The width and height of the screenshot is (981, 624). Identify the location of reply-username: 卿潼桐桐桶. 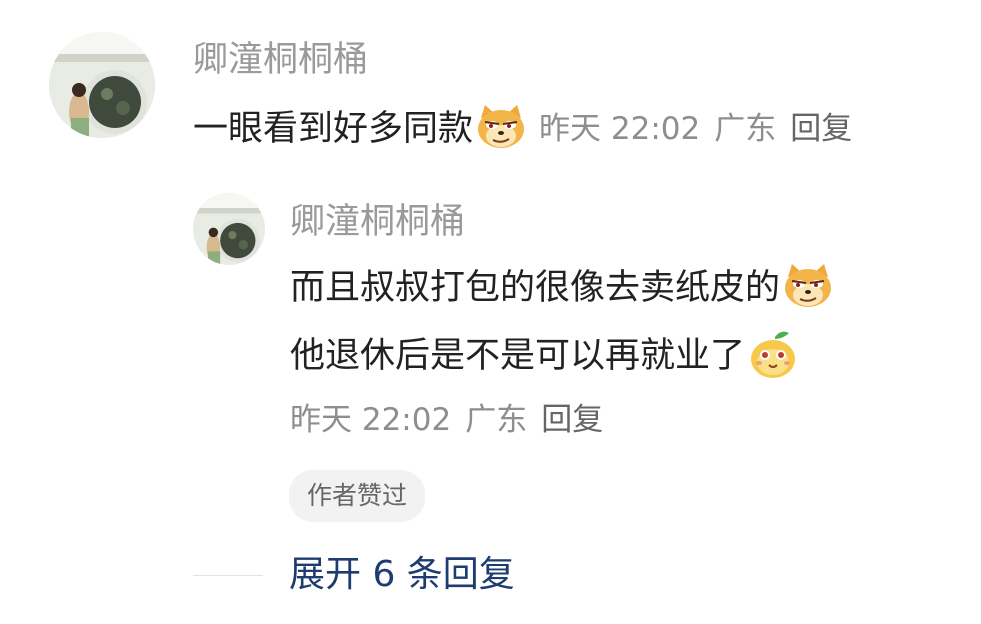
(377, 222).